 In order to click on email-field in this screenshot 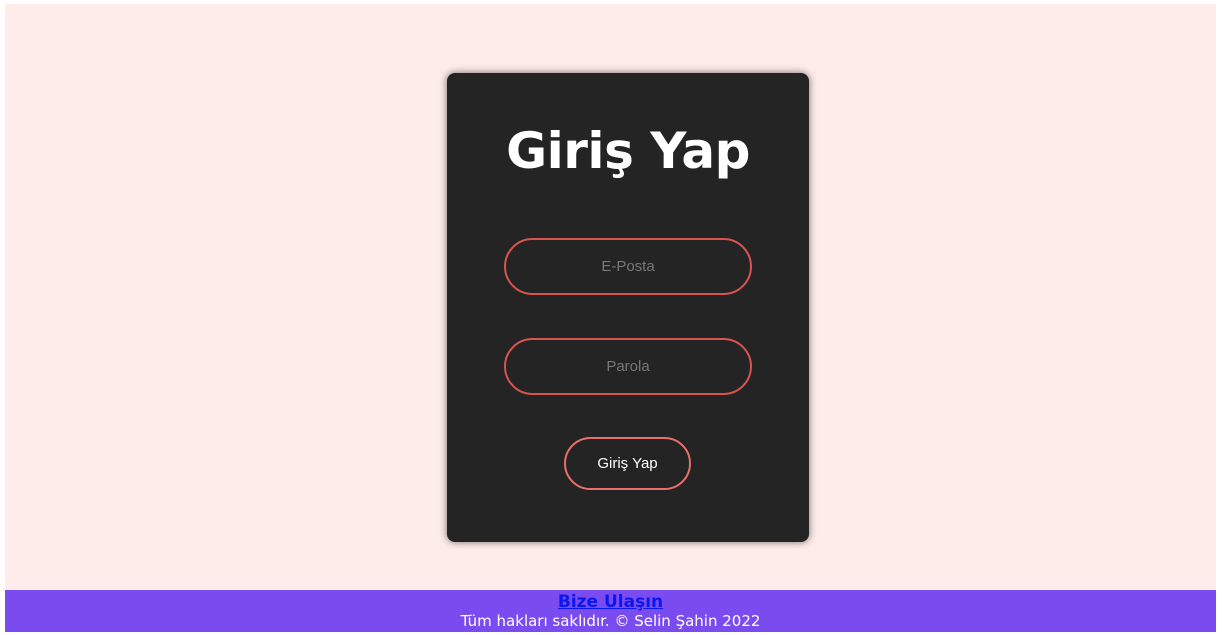, I will do `click(628, 266)`.